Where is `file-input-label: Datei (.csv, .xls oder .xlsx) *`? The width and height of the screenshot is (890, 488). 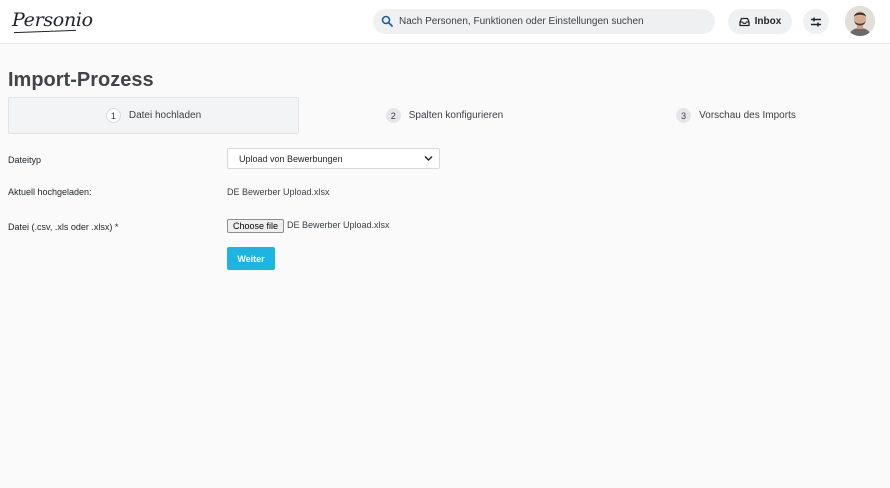 file-input-label: Datei (.csv, .xls oder .xlsx) * is located at coordinates (63, 227).